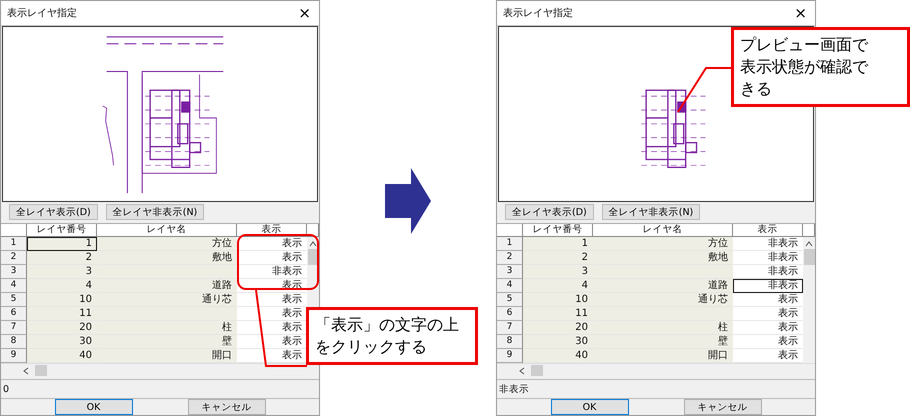 The width and height of the screenshot is (910, 416). I want to click on vertical-scrollbar, so click(809, 300).